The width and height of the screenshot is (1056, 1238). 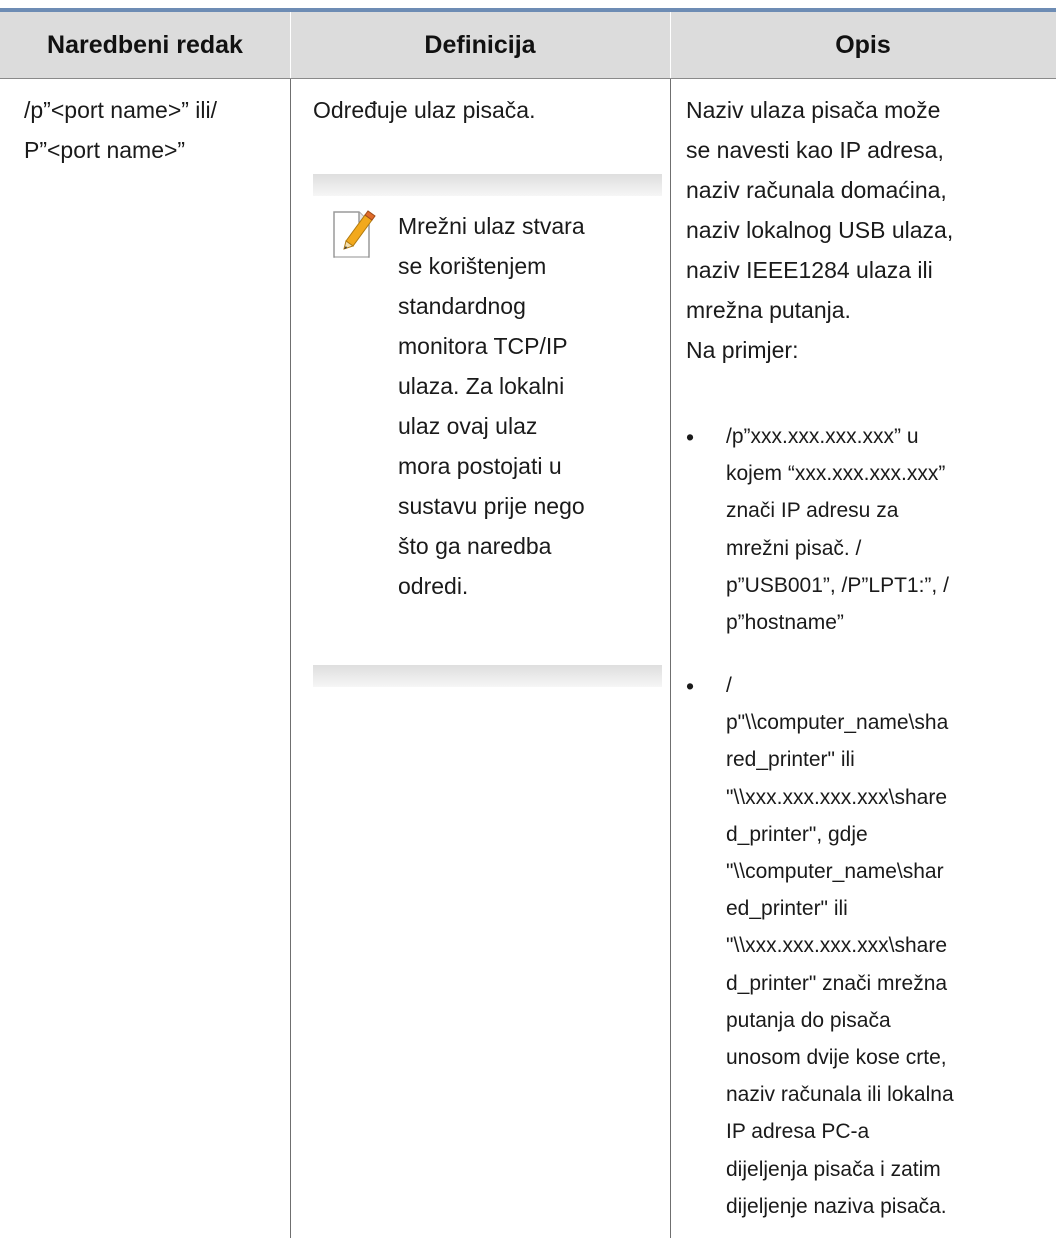 What do you see at coordinates (354, 234) in the screenshot?
I see `note-pencil-icon` at bounding box center [354, 234].